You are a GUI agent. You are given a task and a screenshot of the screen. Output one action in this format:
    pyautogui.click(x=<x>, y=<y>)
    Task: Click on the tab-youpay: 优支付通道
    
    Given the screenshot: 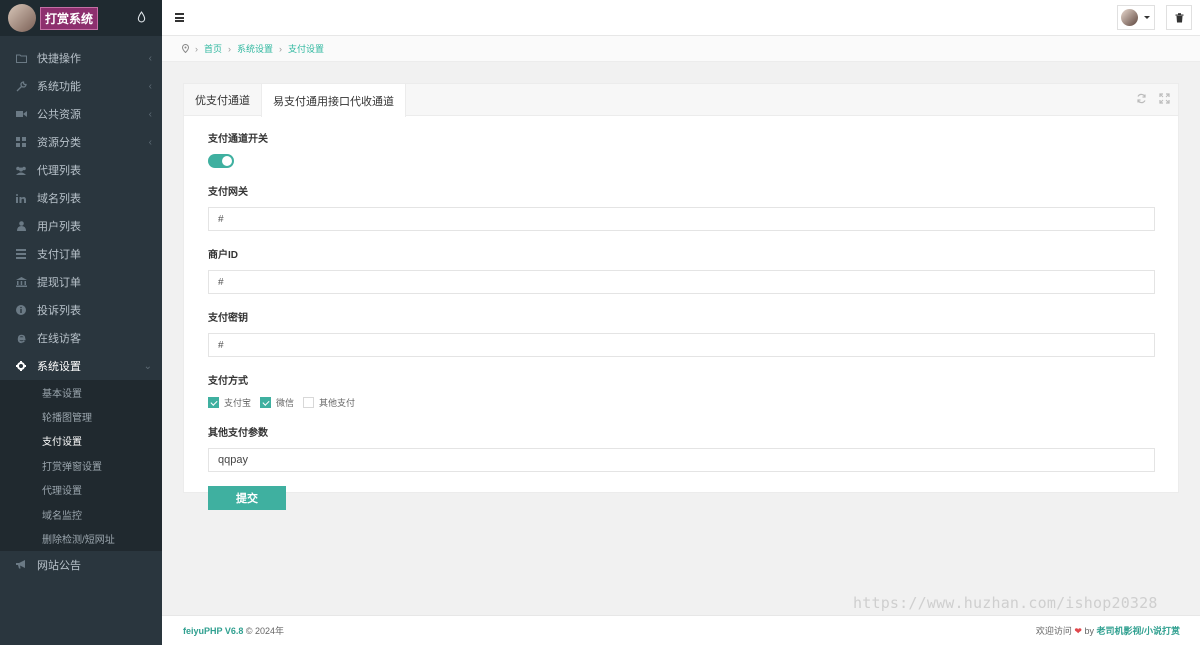 What is the action you would take?
    pyautogui.click(x=222, y=100)
    